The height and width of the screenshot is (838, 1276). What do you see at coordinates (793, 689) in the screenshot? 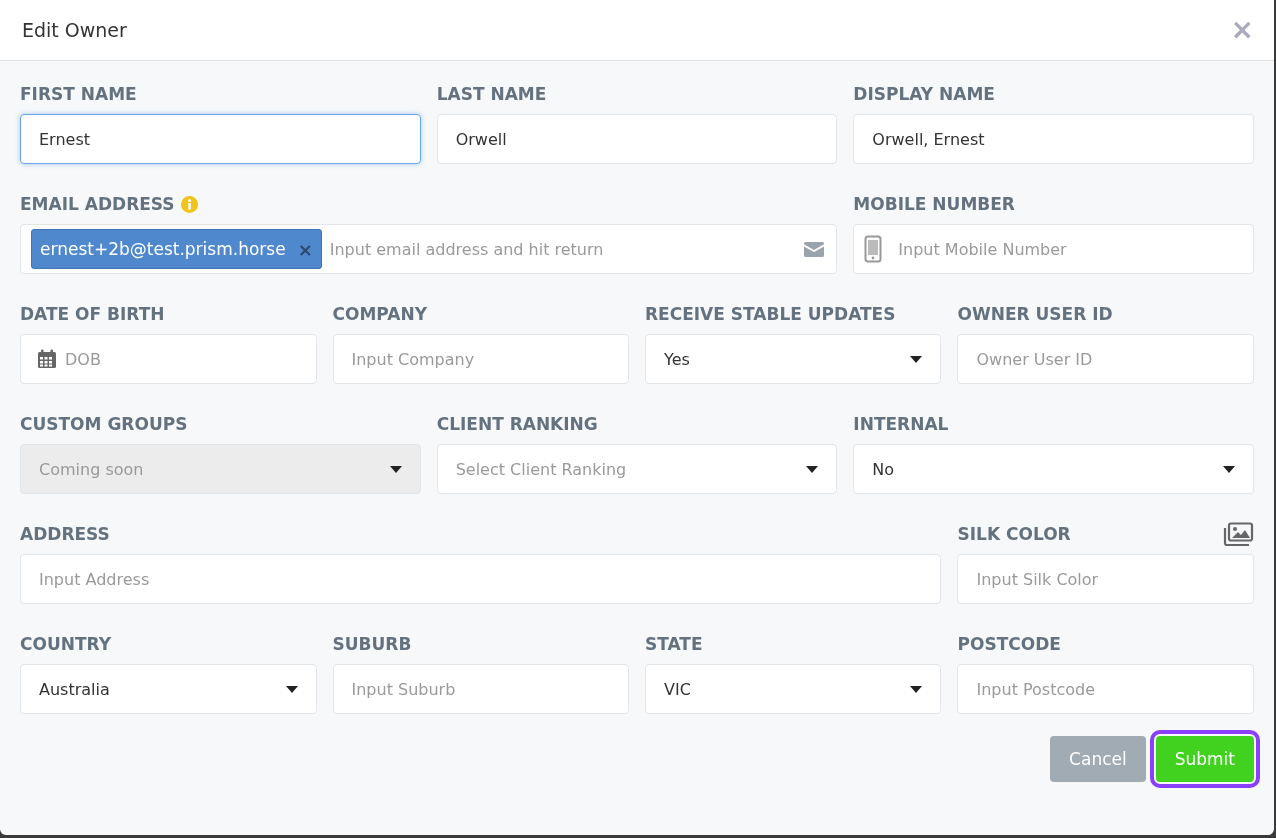
I see `select-dropdown: VIC` at bounding box center [793, 689].